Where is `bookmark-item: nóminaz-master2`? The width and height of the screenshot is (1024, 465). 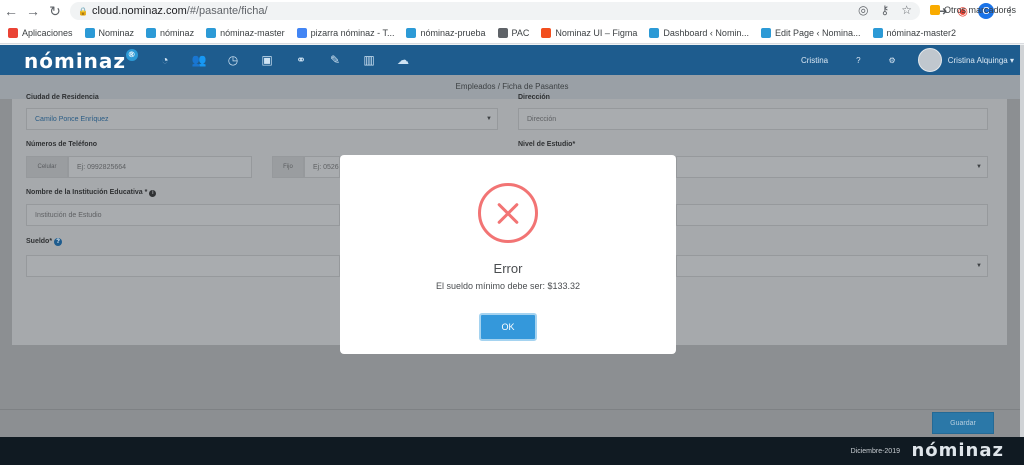 bookmark-item: nóminaz-master2 is located at coordinates (914, 32).